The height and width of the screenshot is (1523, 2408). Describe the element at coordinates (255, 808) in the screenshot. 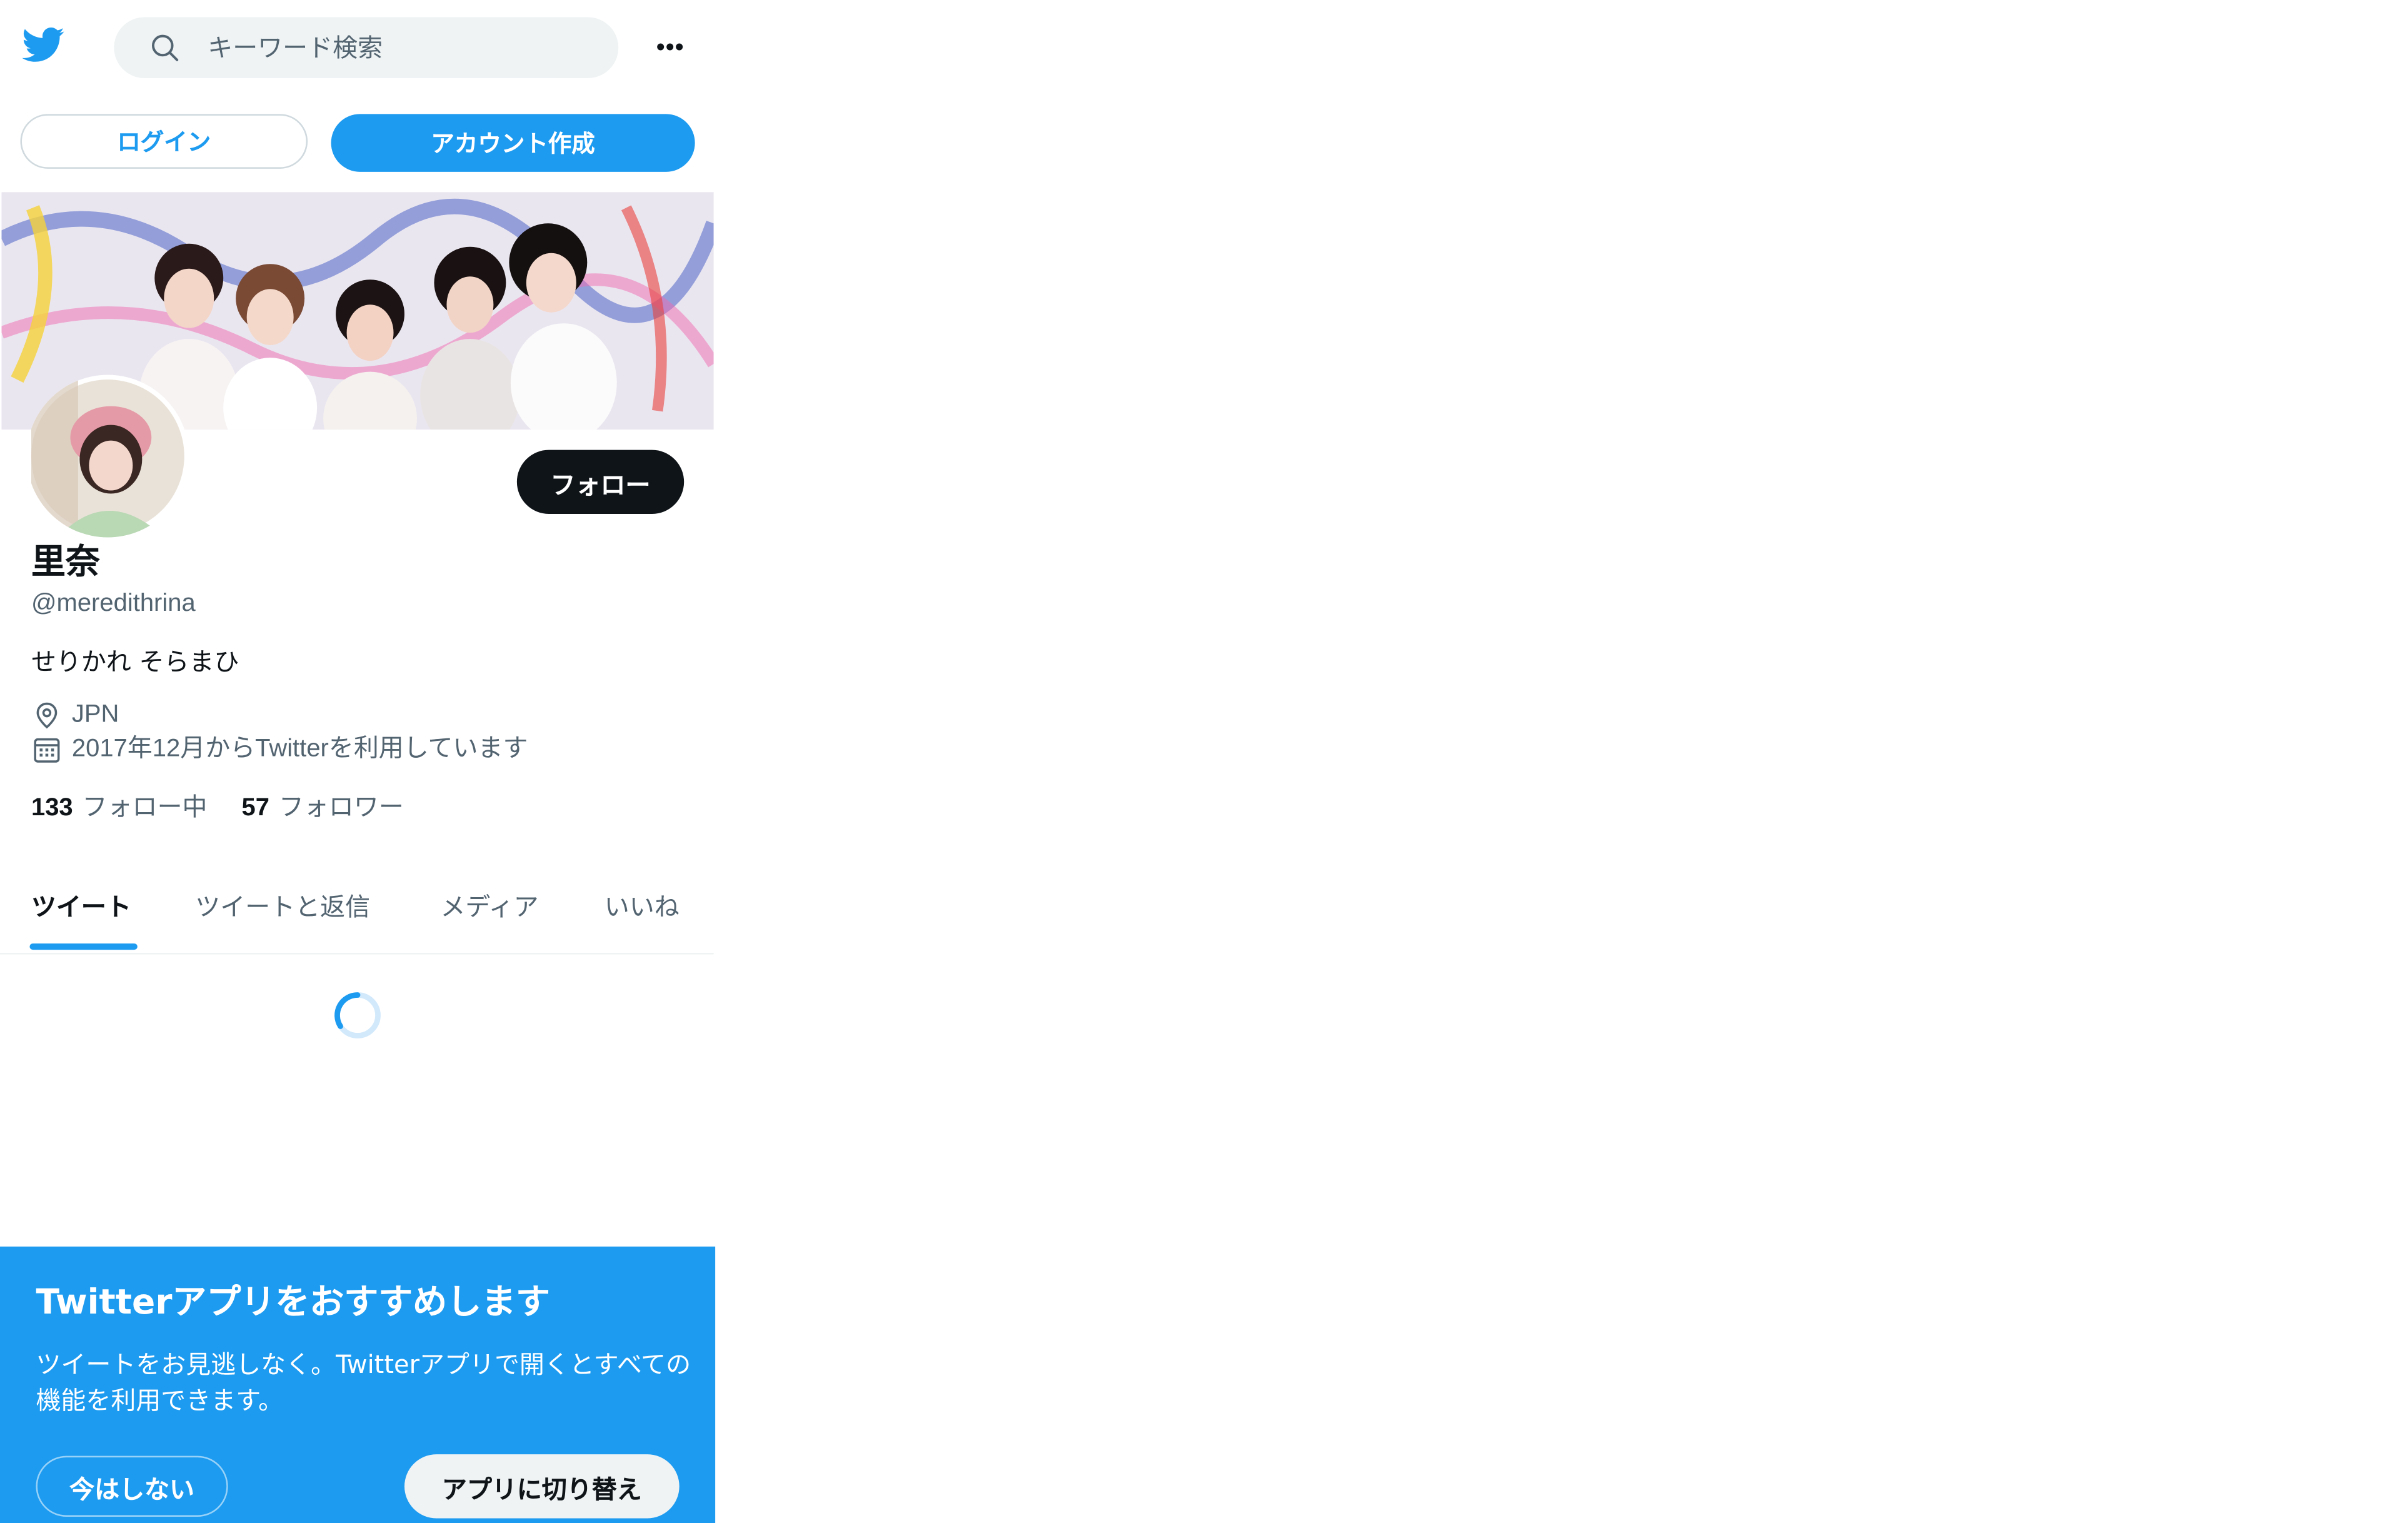

I see `followers-count: 57` at that location.